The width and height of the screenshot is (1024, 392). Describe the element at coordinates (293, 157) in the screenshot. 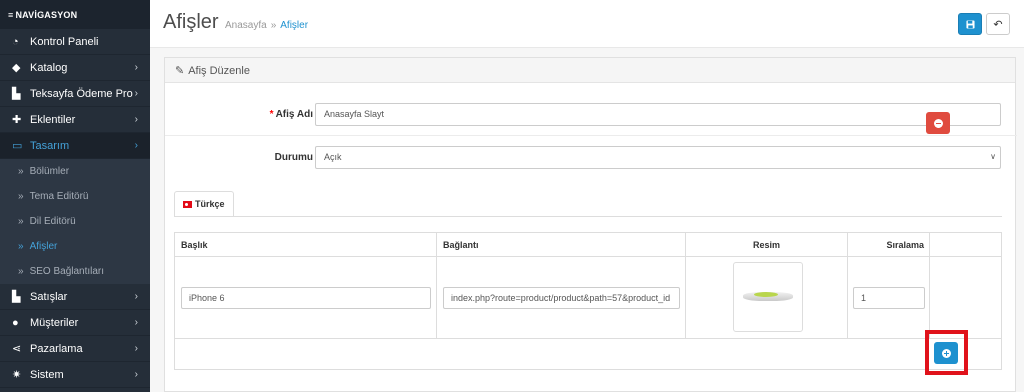

I see `status-label: Durumu` at that location.